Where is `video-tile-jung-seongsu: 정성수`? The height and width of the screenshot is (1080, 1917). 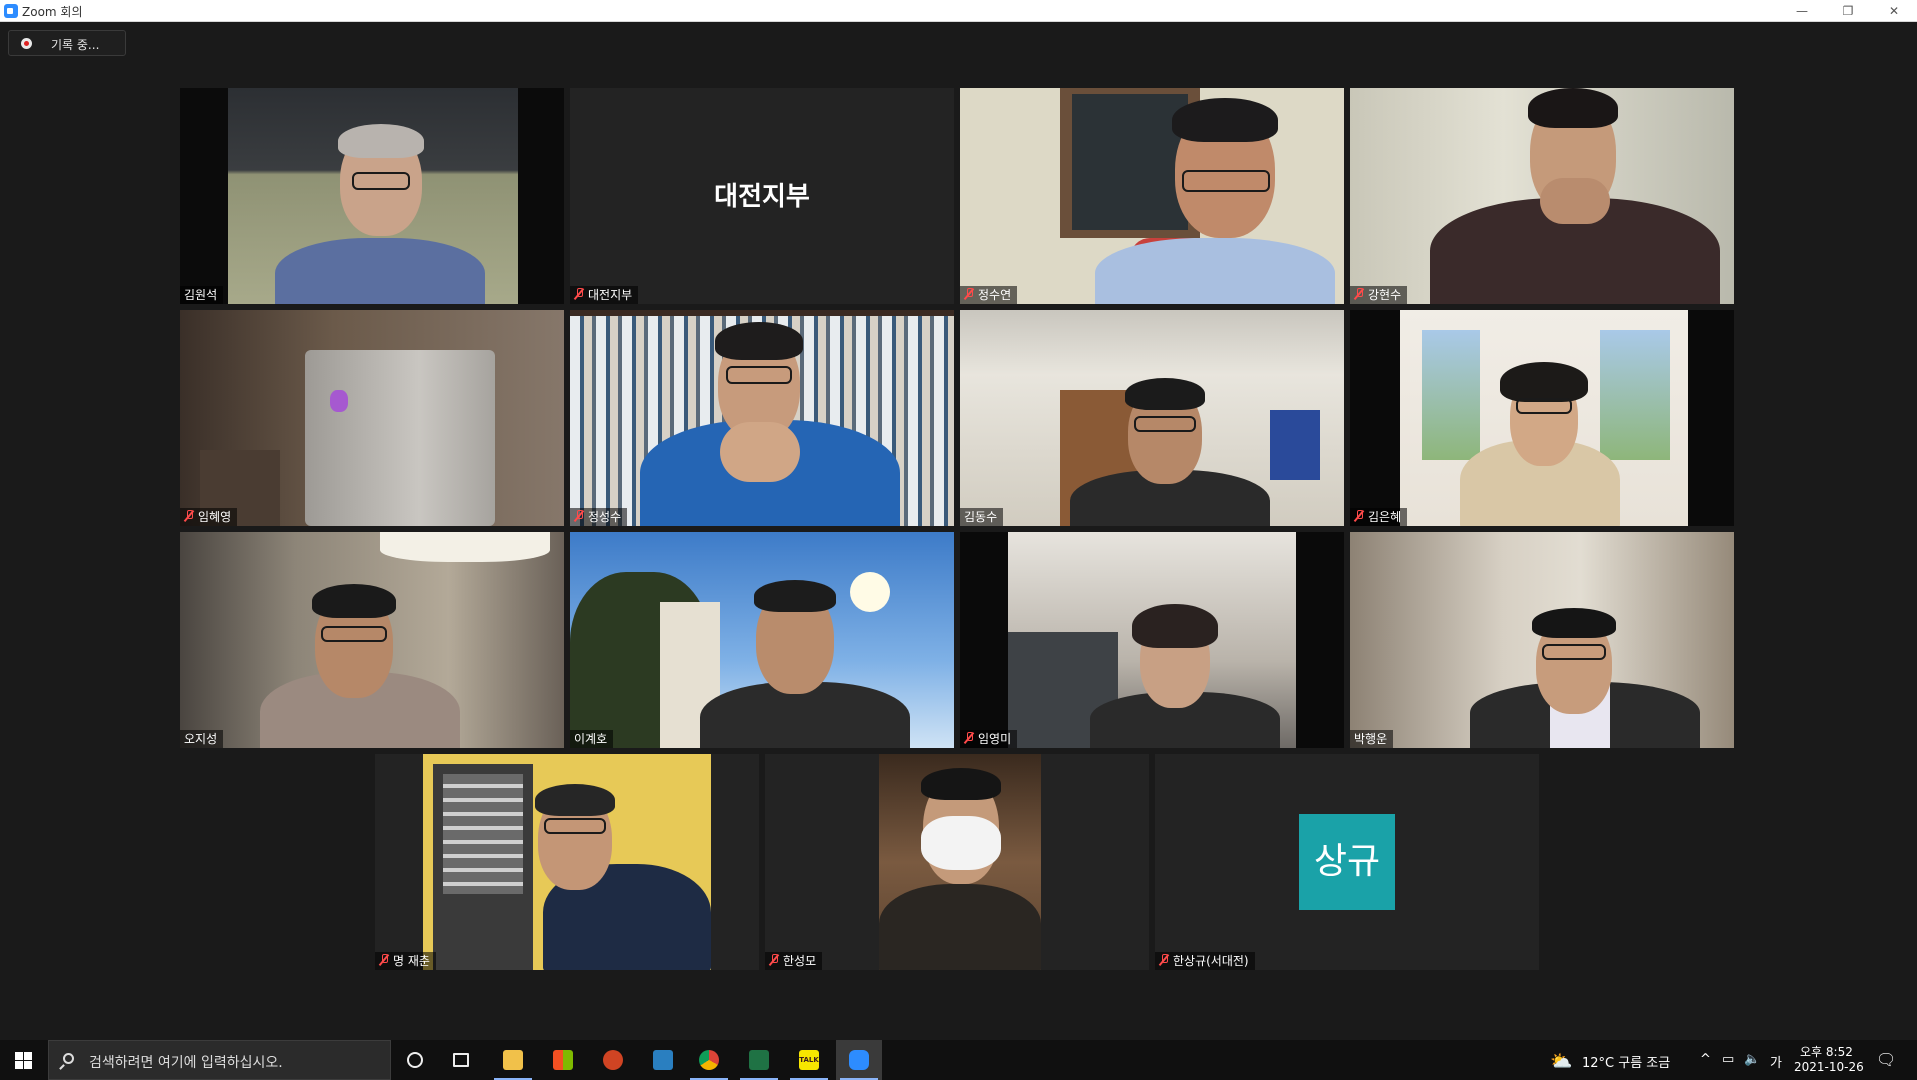 video-tile-jung-seongsu: 정성수 is located at coordinates (762, 418).